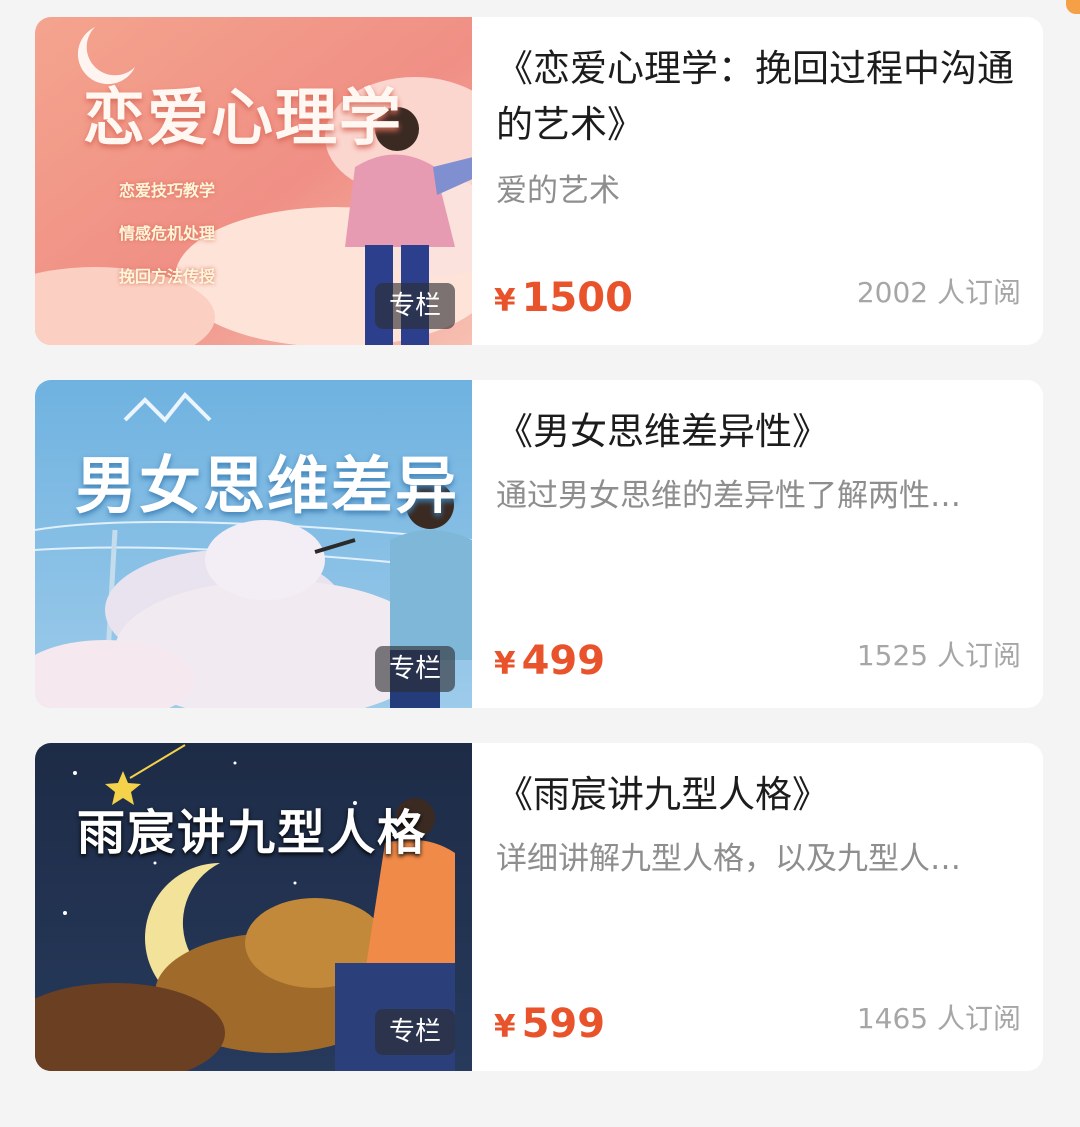 The width and height of the screenshot is (1080, 1127). I want to click on thumbnail-title: 雨宸讲九型人格, so click(252, 833).